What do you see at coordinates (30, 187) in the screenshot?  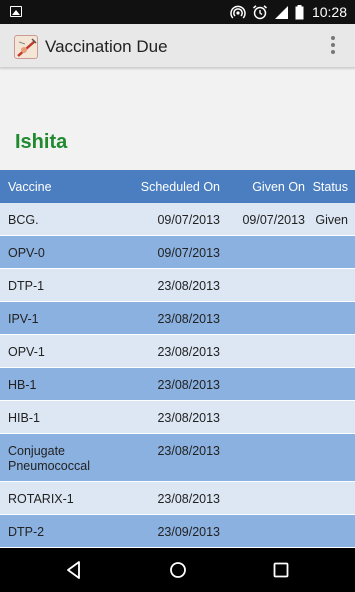 I see `header-vaccine: Vaccine` at bounding box center [30, 187].